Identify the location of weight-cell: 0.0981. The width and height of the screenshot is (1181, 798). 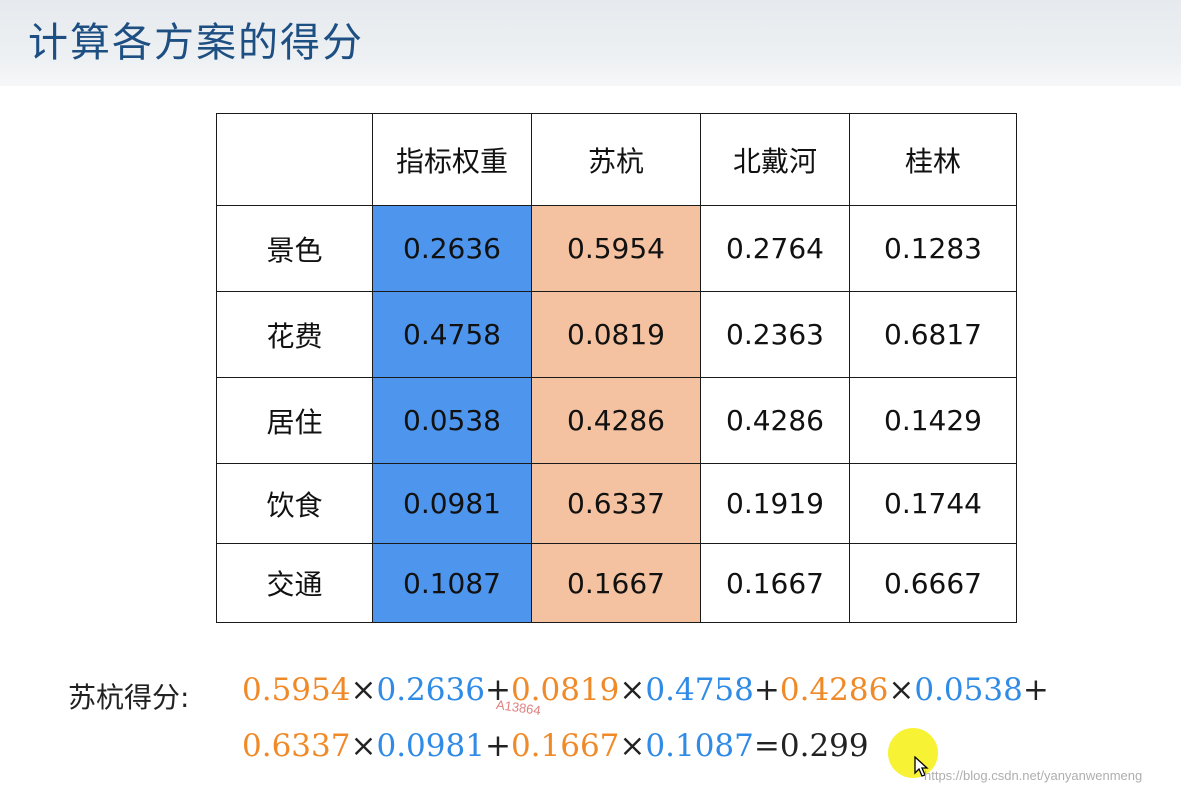
(452, 503).